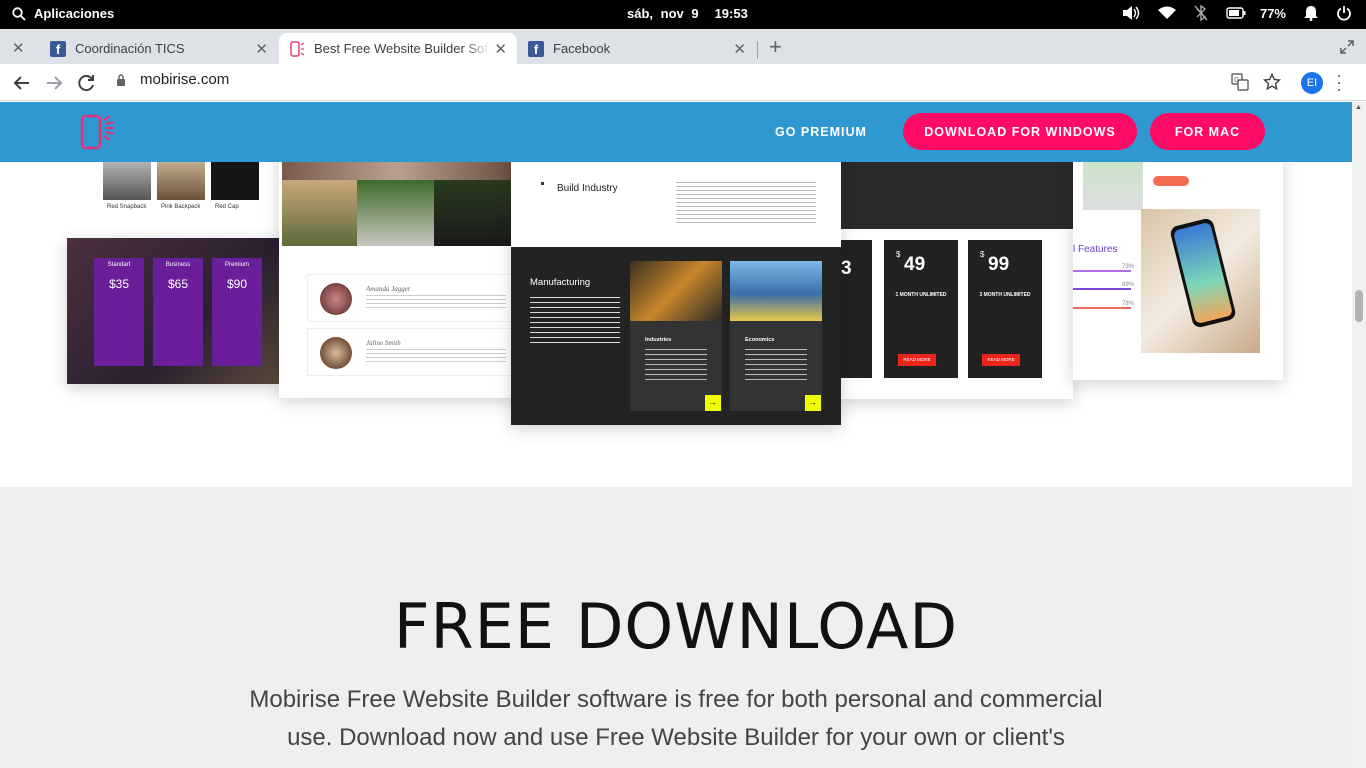 The width and height of the screenshot is (1366, 768). What do you see at coordinates (1347, 47) in the screenshot?
I see `restore-window-icon` at bounding box center [1347, 47].